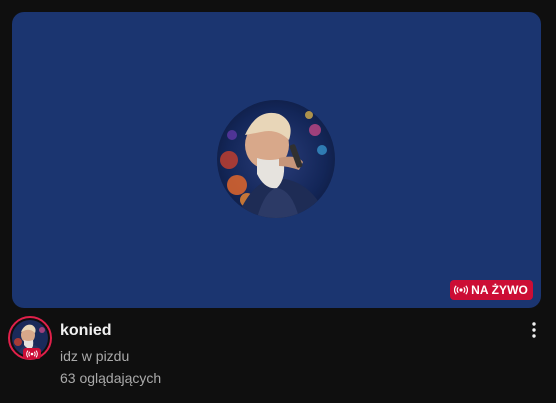  I want to click on viewer-count: 63 oglądających, so click(111, 378).